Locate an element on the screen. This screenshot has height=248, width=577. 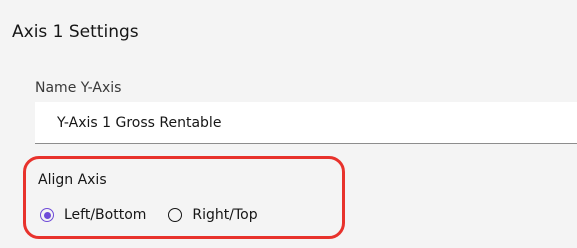
name-y-axis-label: Name Y-Axis is located at coordinates (78, 88).